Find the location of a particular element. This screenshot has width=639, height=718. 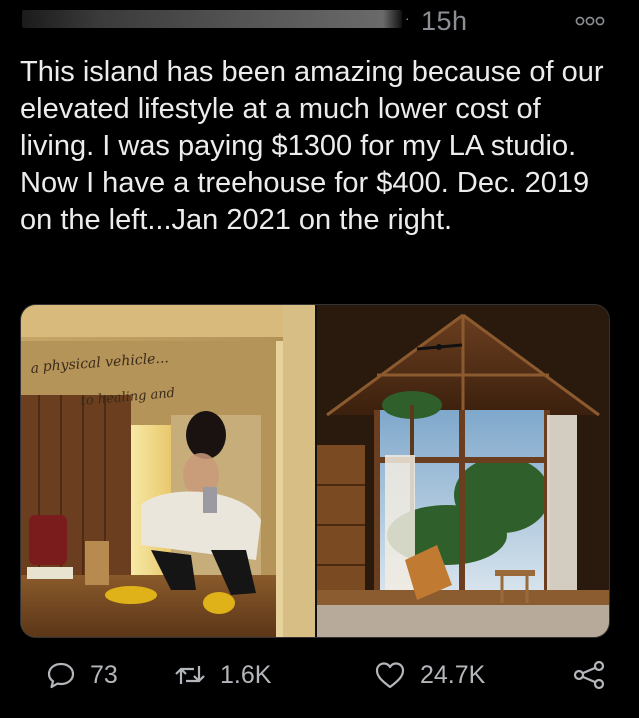

post-header: · 15h is located at coordinates (319, 20).